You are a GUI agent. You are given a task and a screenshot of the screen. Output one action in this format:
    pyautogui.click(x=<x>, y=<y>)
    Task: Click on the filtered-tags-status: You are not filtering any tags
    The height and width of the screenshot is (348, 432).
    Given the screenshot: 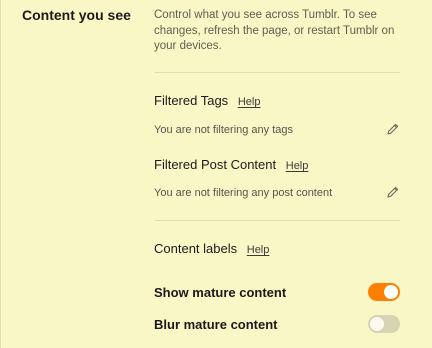 What is the action you would take?
    pyautogui.click(x=224, y=130)
    